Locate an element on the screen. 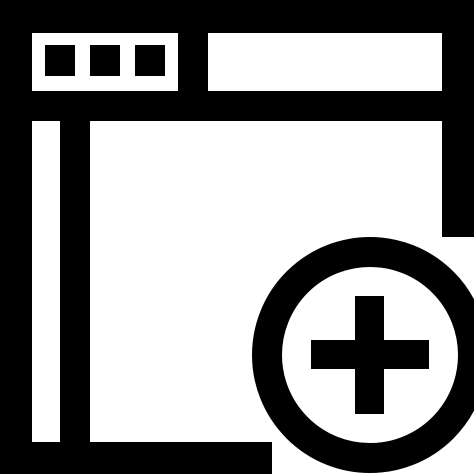  sidebar-panel-icon is located at coordinates (75, 282).